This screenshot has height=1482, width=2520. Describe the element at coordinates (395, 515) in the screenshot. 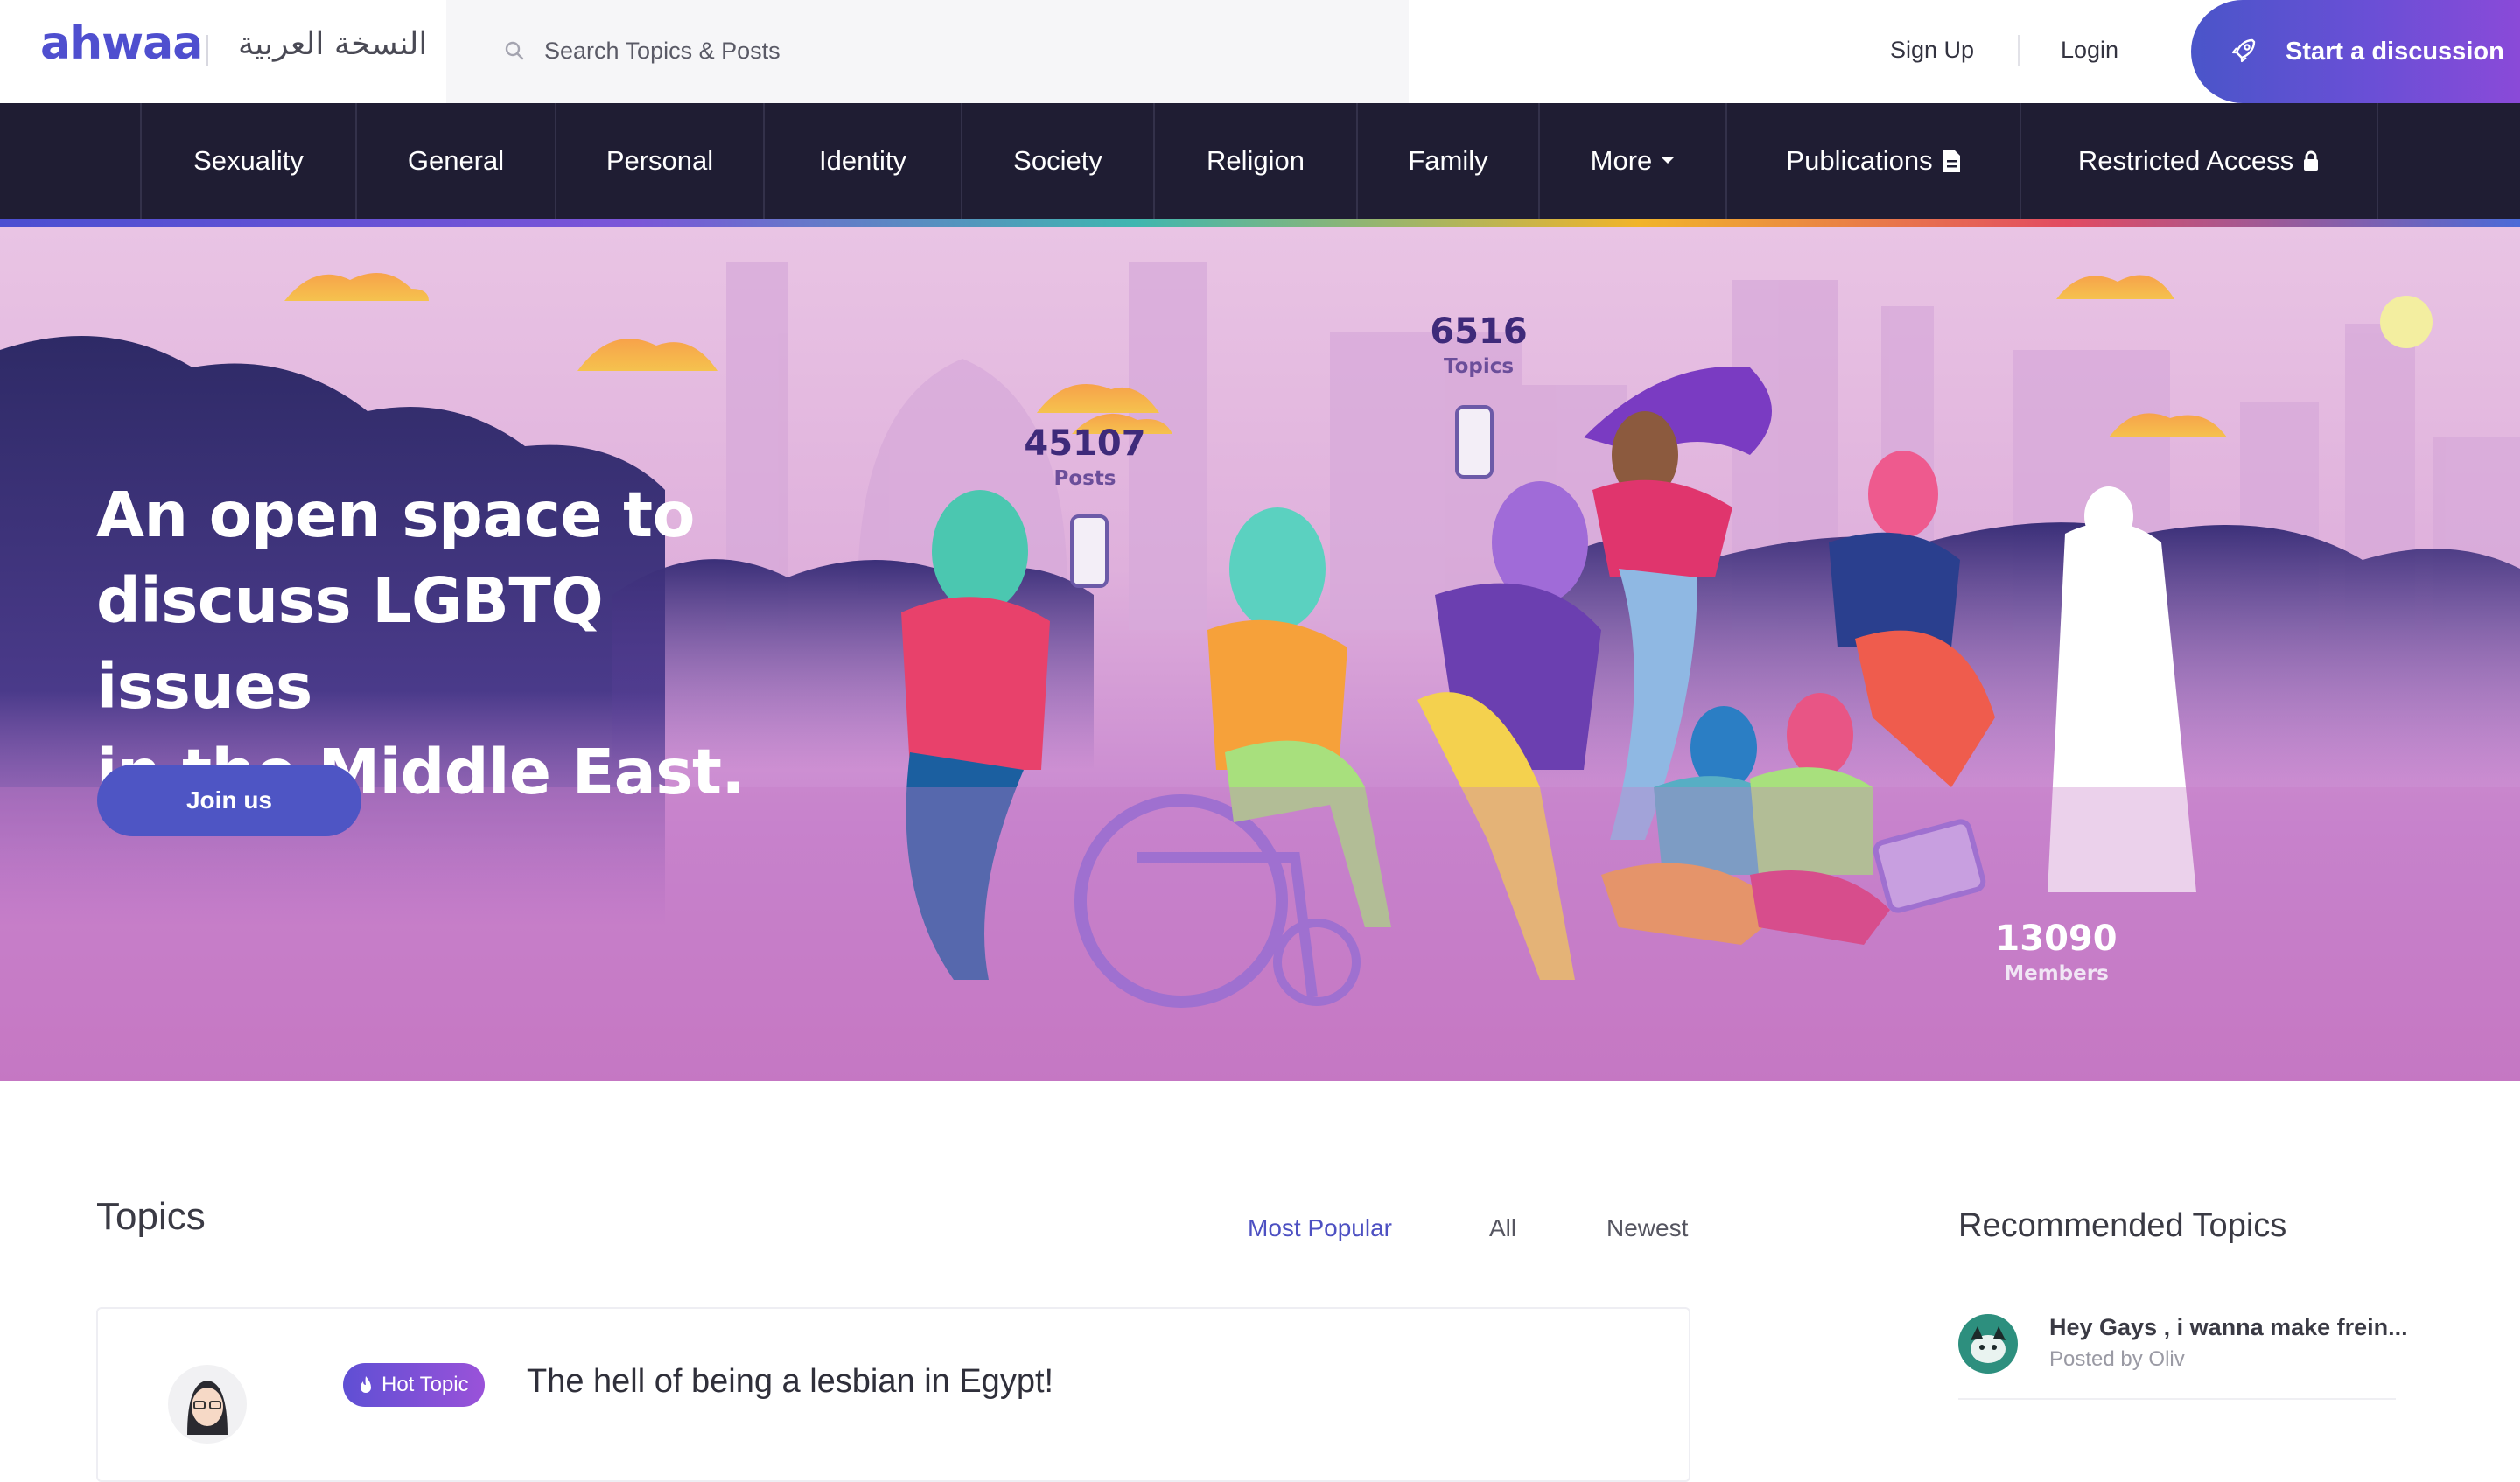

I see `hero-title-line: An open space to` at that location.